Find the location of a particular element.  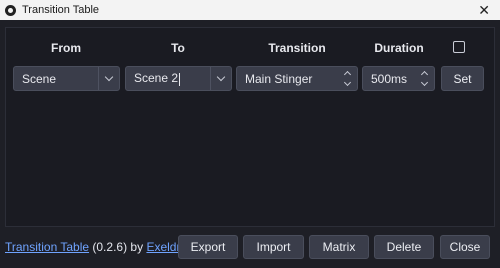

set-button: Set is located at coordinates (462, 78).